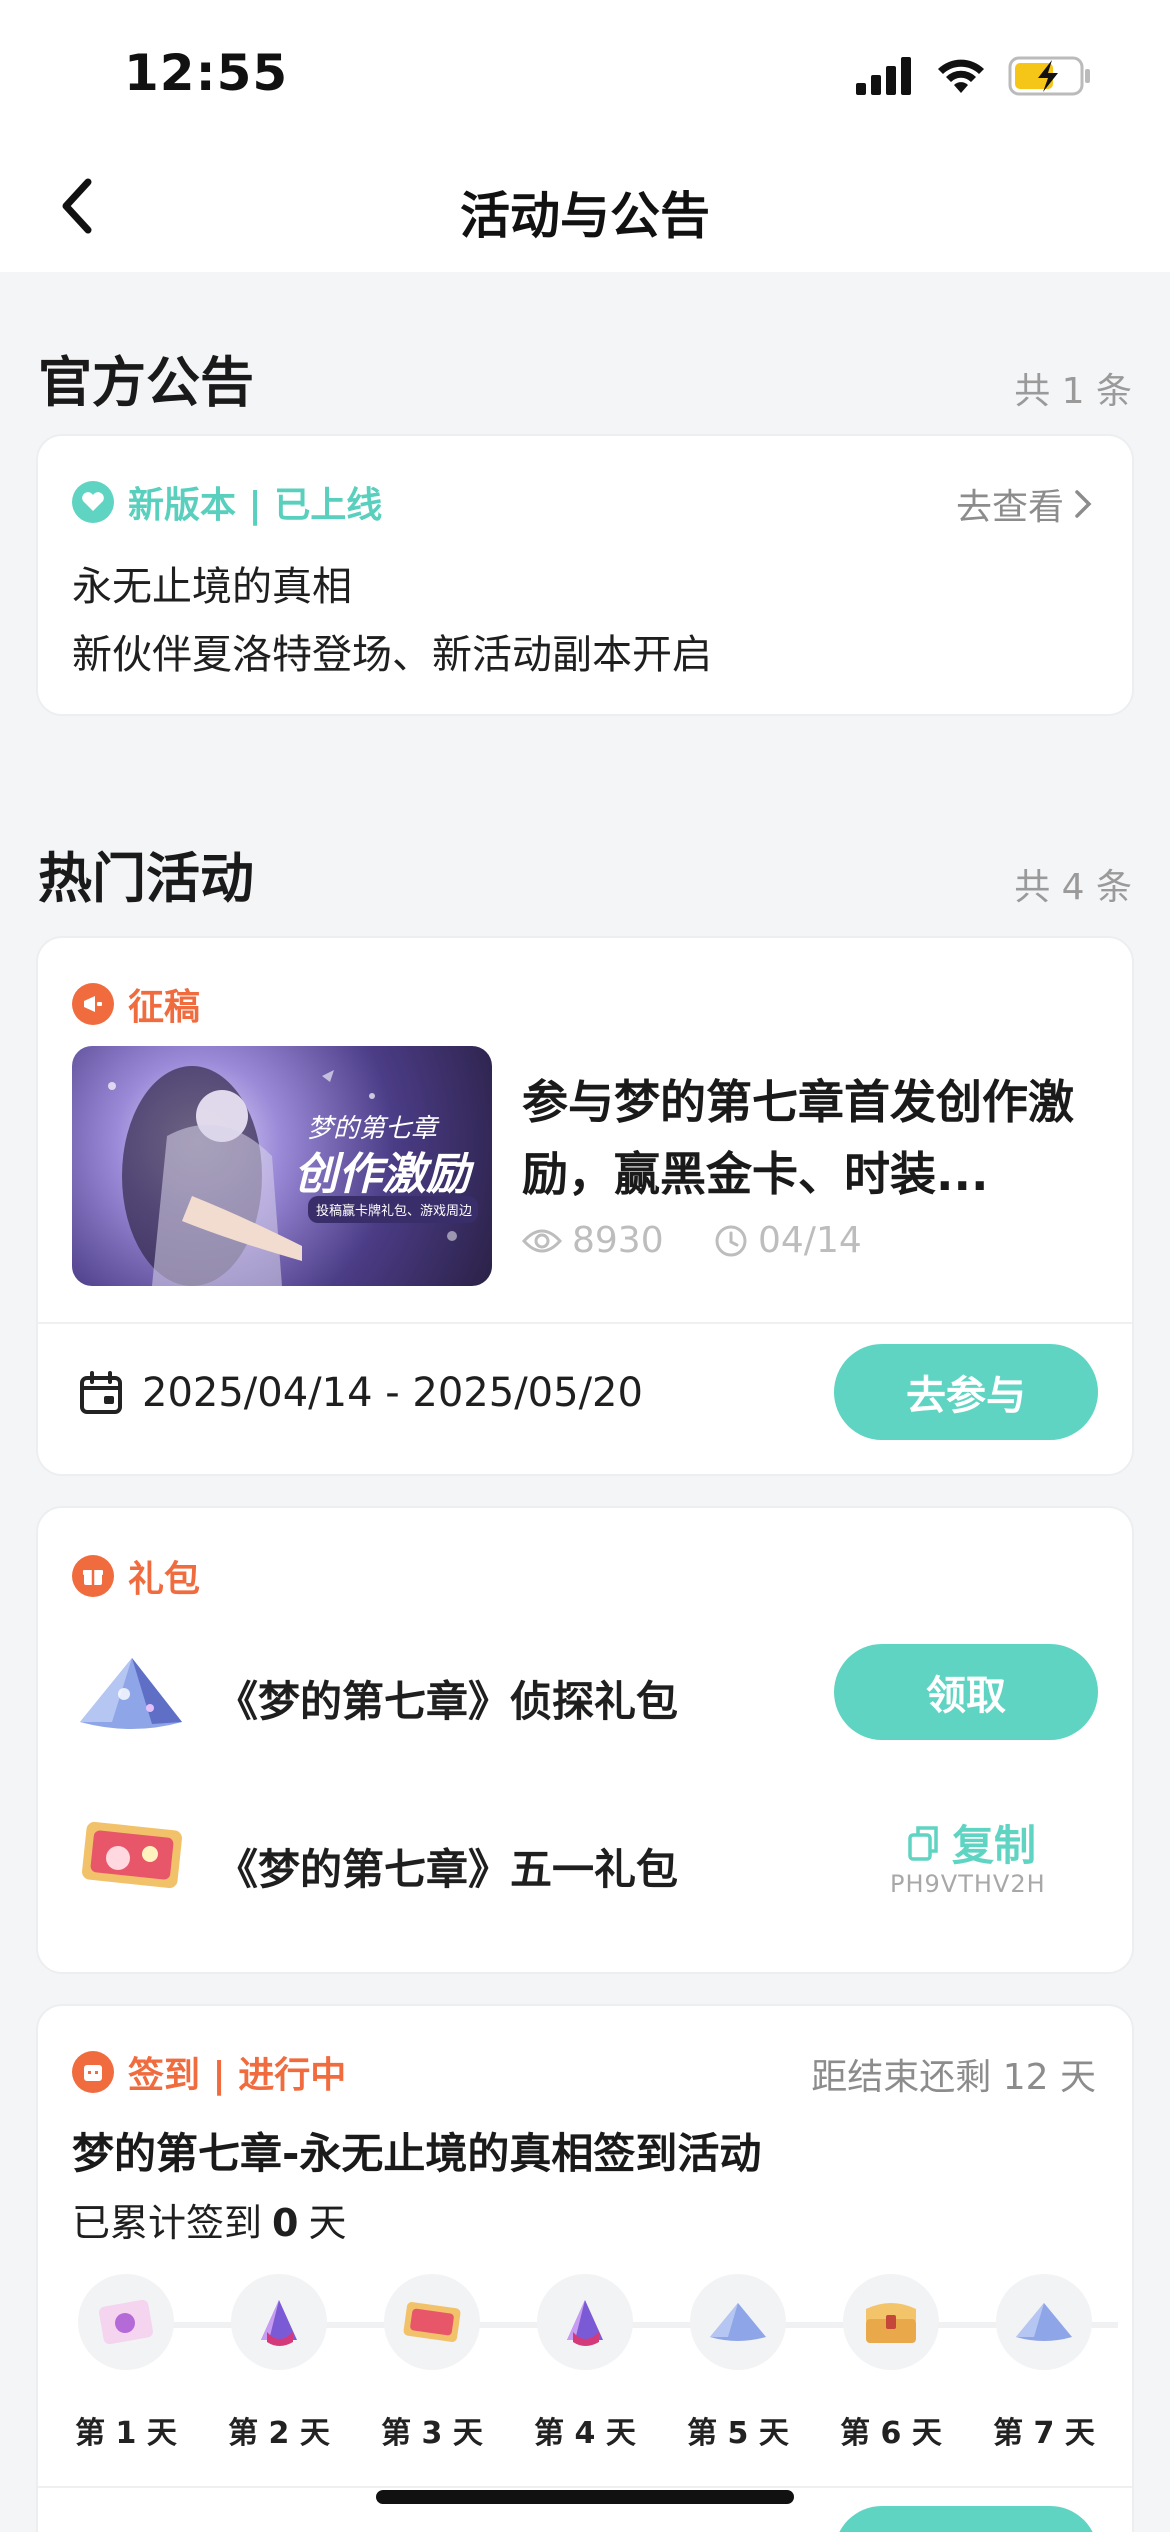 The height and width of the screenshot is (2532, 1170). I want to click on hot-count: 共 4 条, so click(1073, 887).